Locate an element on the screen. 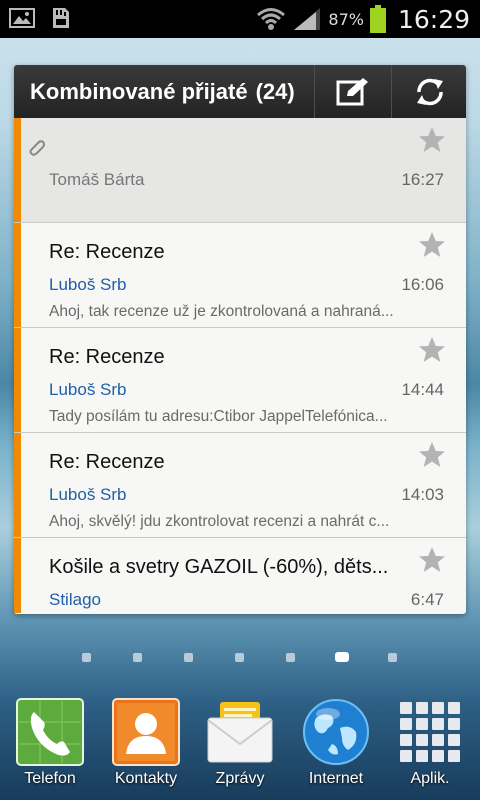 This screenshot has height=800, width=480. widget-header: Kombinované přijaté (24) is located at coordinates (240, 91).